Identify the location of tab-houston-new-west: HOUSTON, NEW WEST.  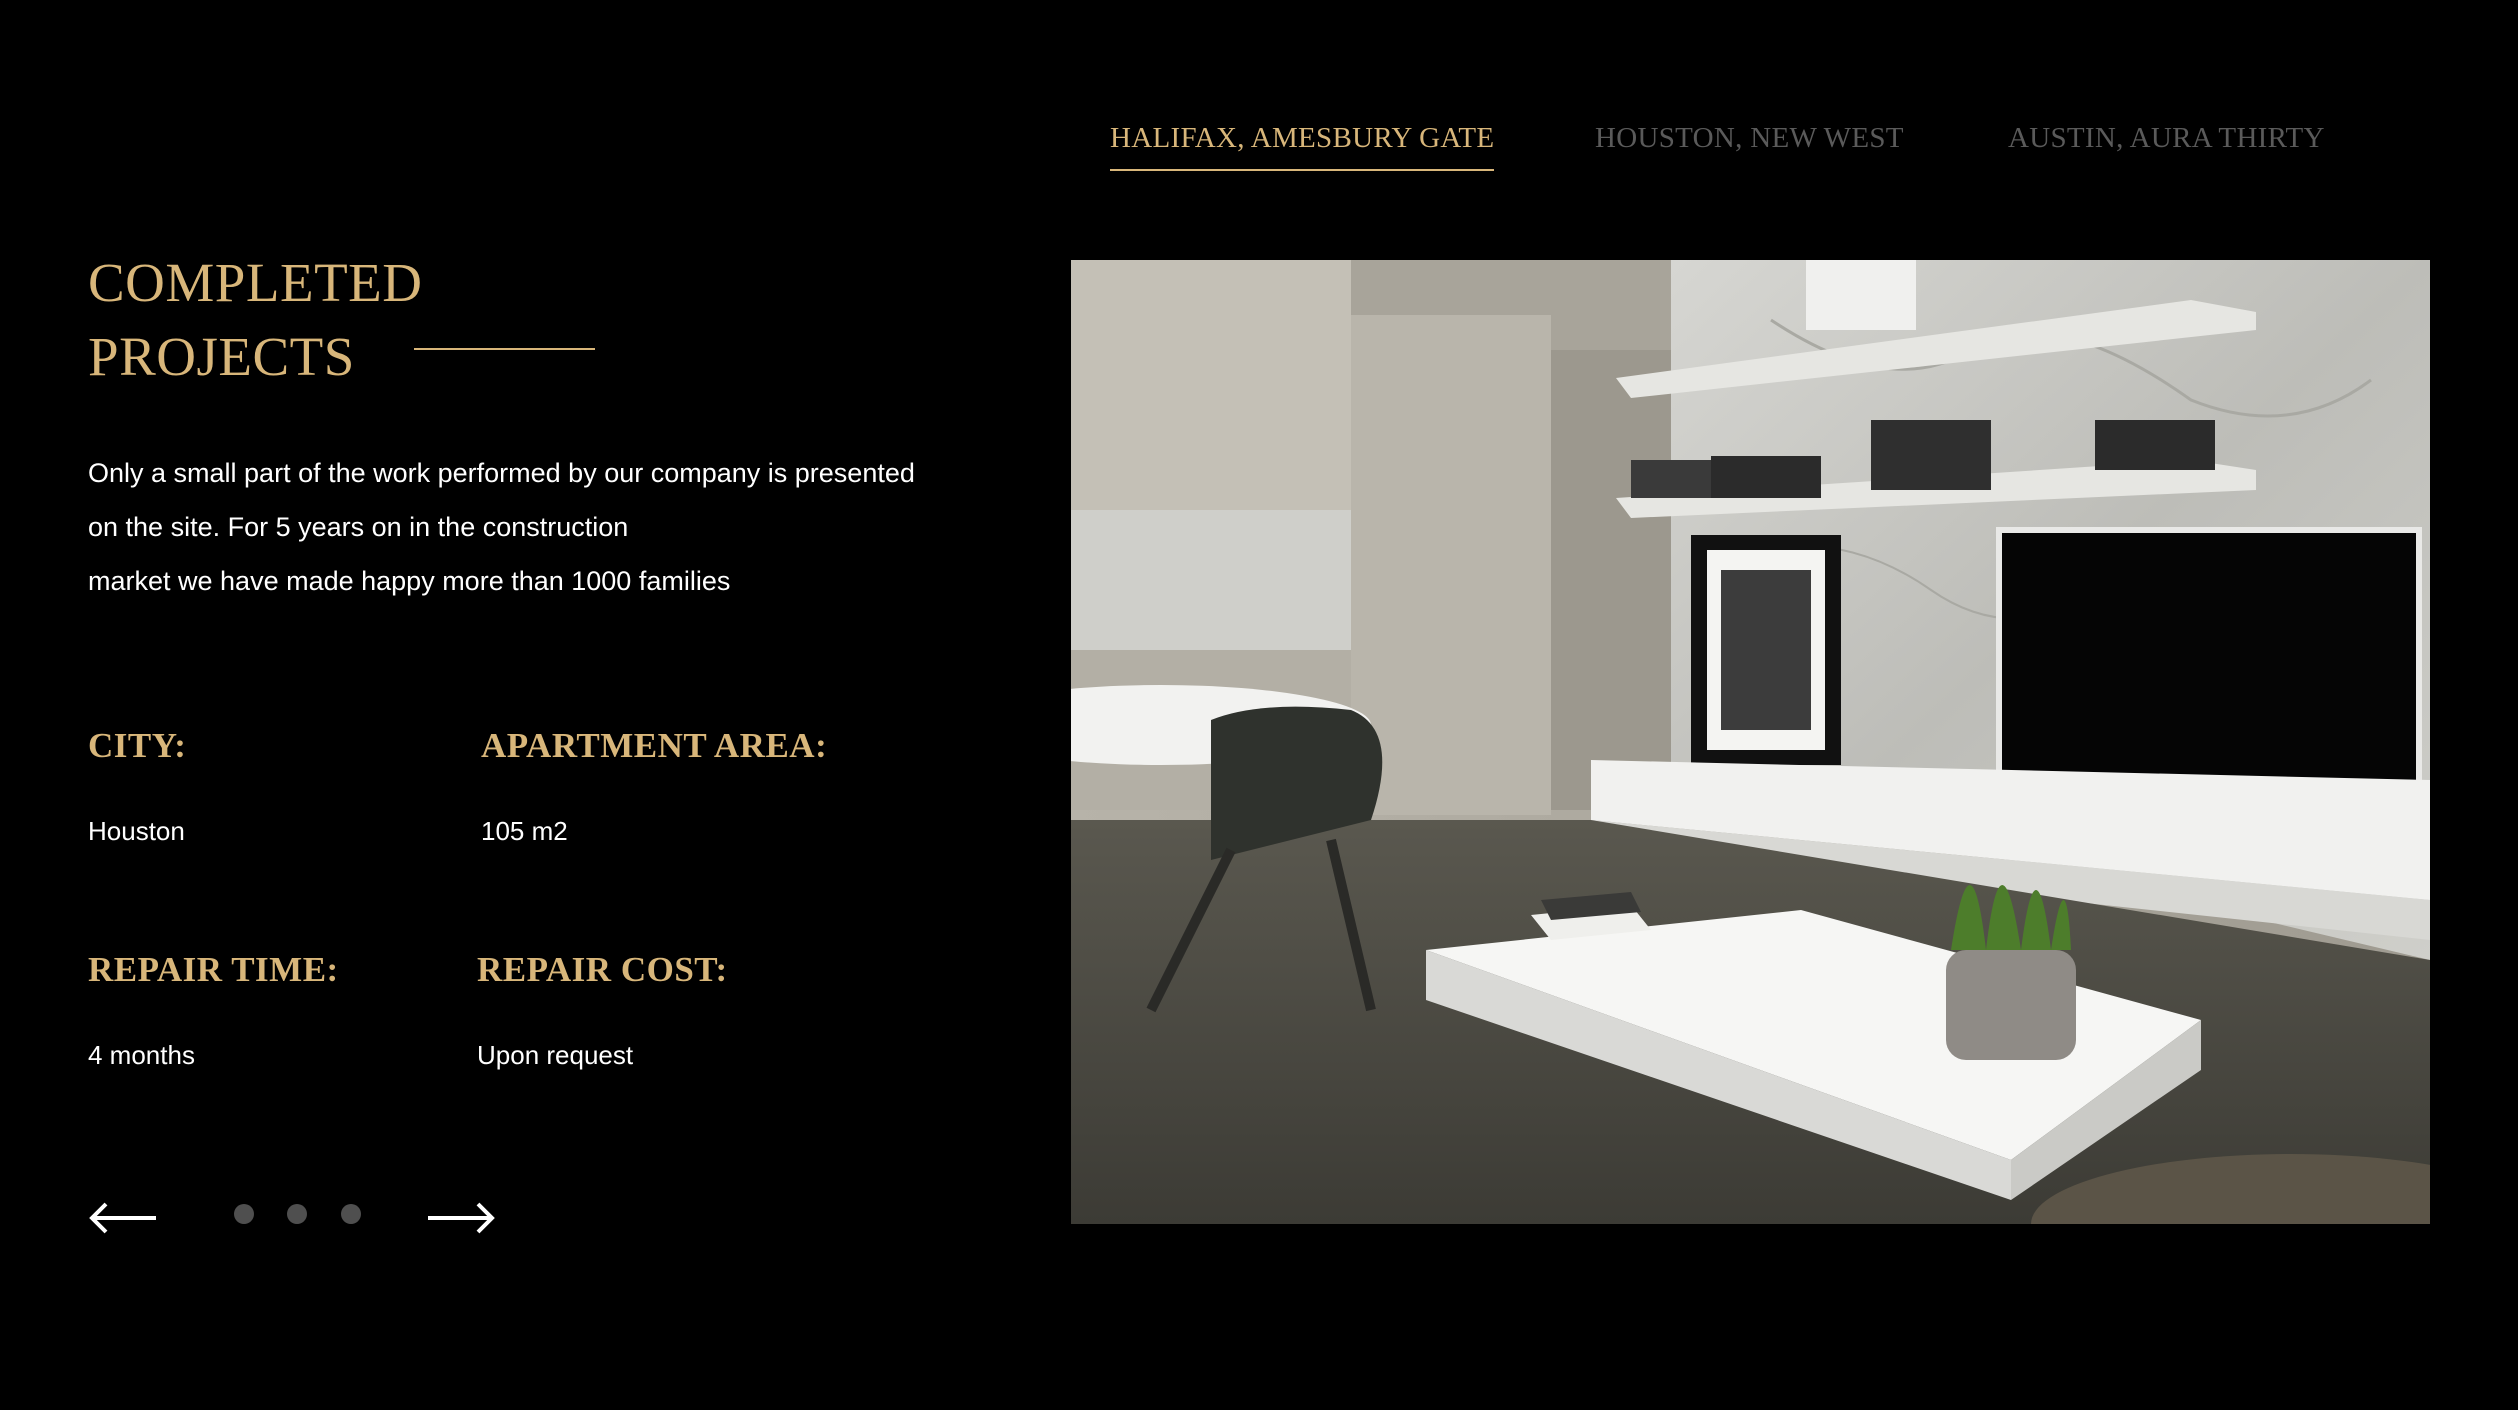
(1749, 145).